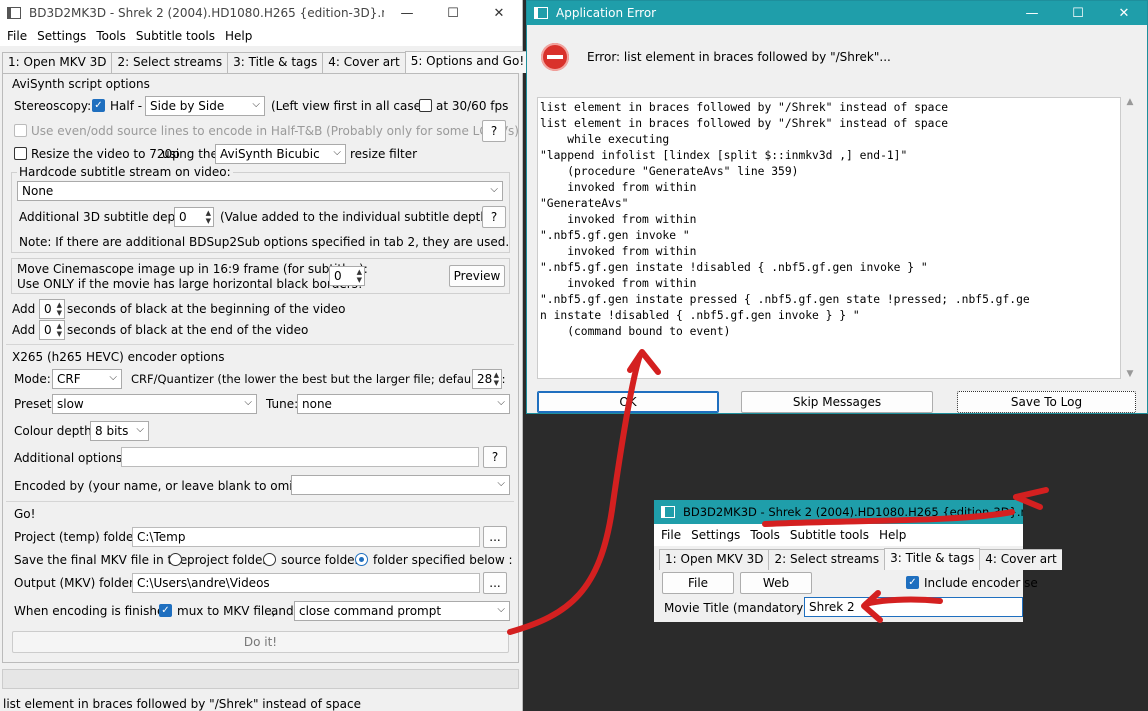  What do you see at coordinates (872, 606) in the screenshot?
I see `annotation-movie-arrowhead` at bounding box center [872, 606].